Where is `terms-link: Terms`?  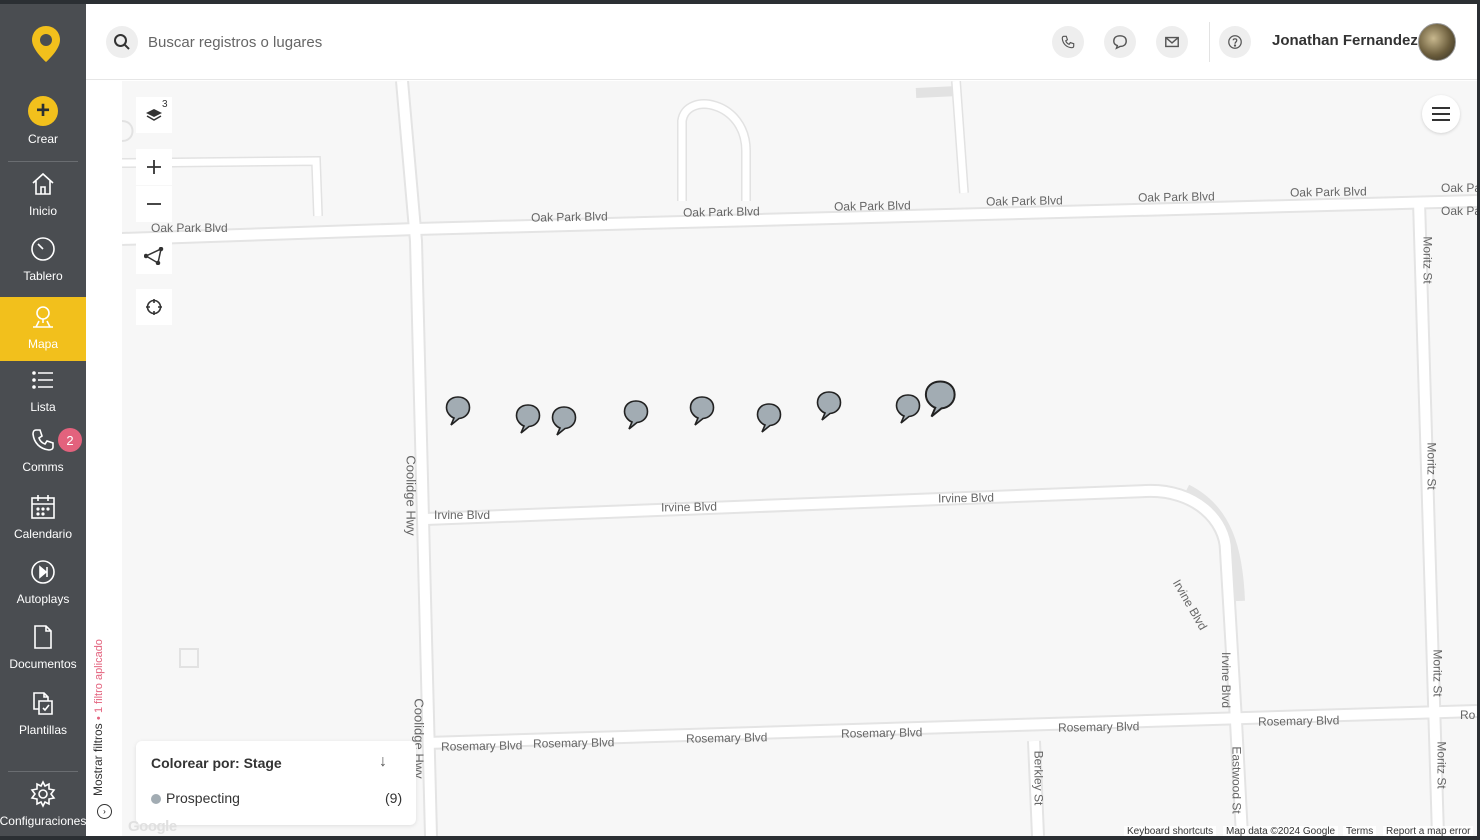
terms-link: Terms is located at coordinates (1360, 831).